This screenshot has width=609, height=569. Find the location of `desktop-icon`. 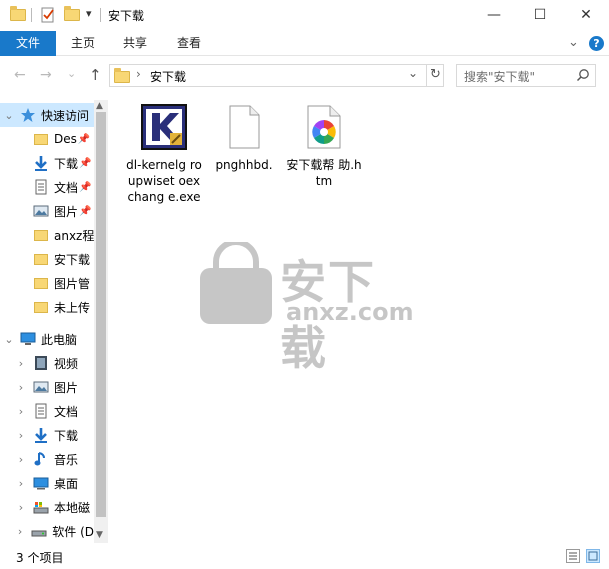

desktop-icon is located at coordinates (41, 483).